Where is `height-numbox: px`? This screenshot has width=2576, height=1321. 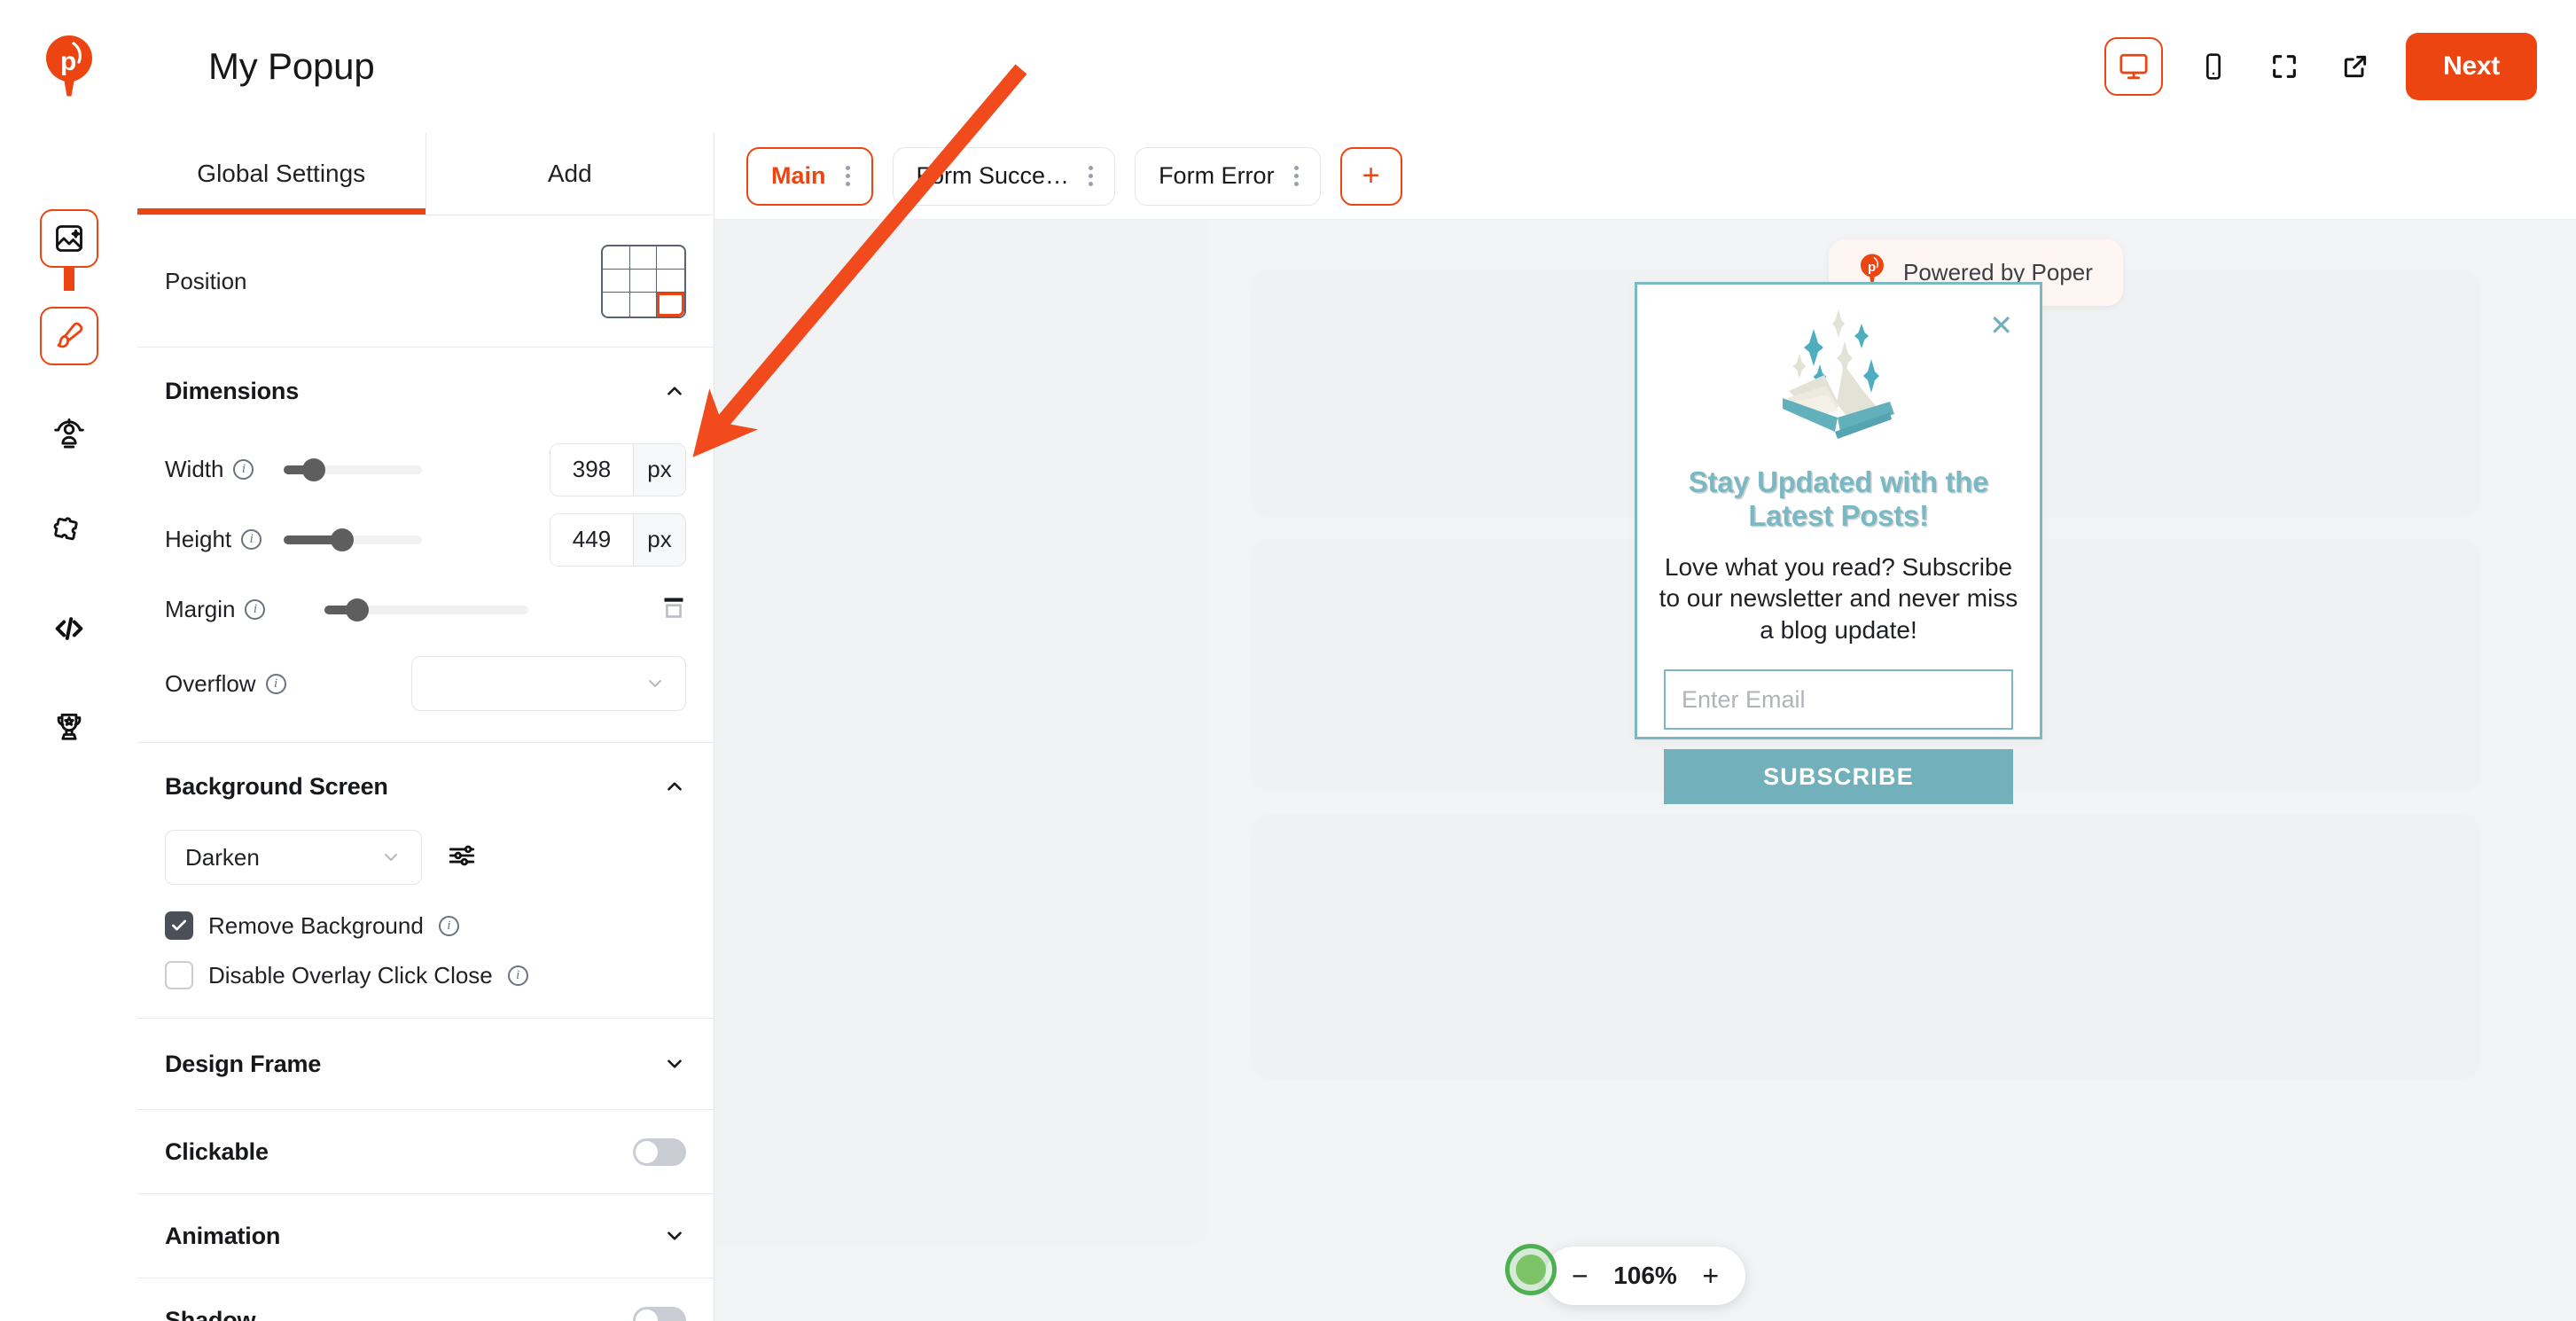
height-numbox: px is located at coordinates (618, 539).